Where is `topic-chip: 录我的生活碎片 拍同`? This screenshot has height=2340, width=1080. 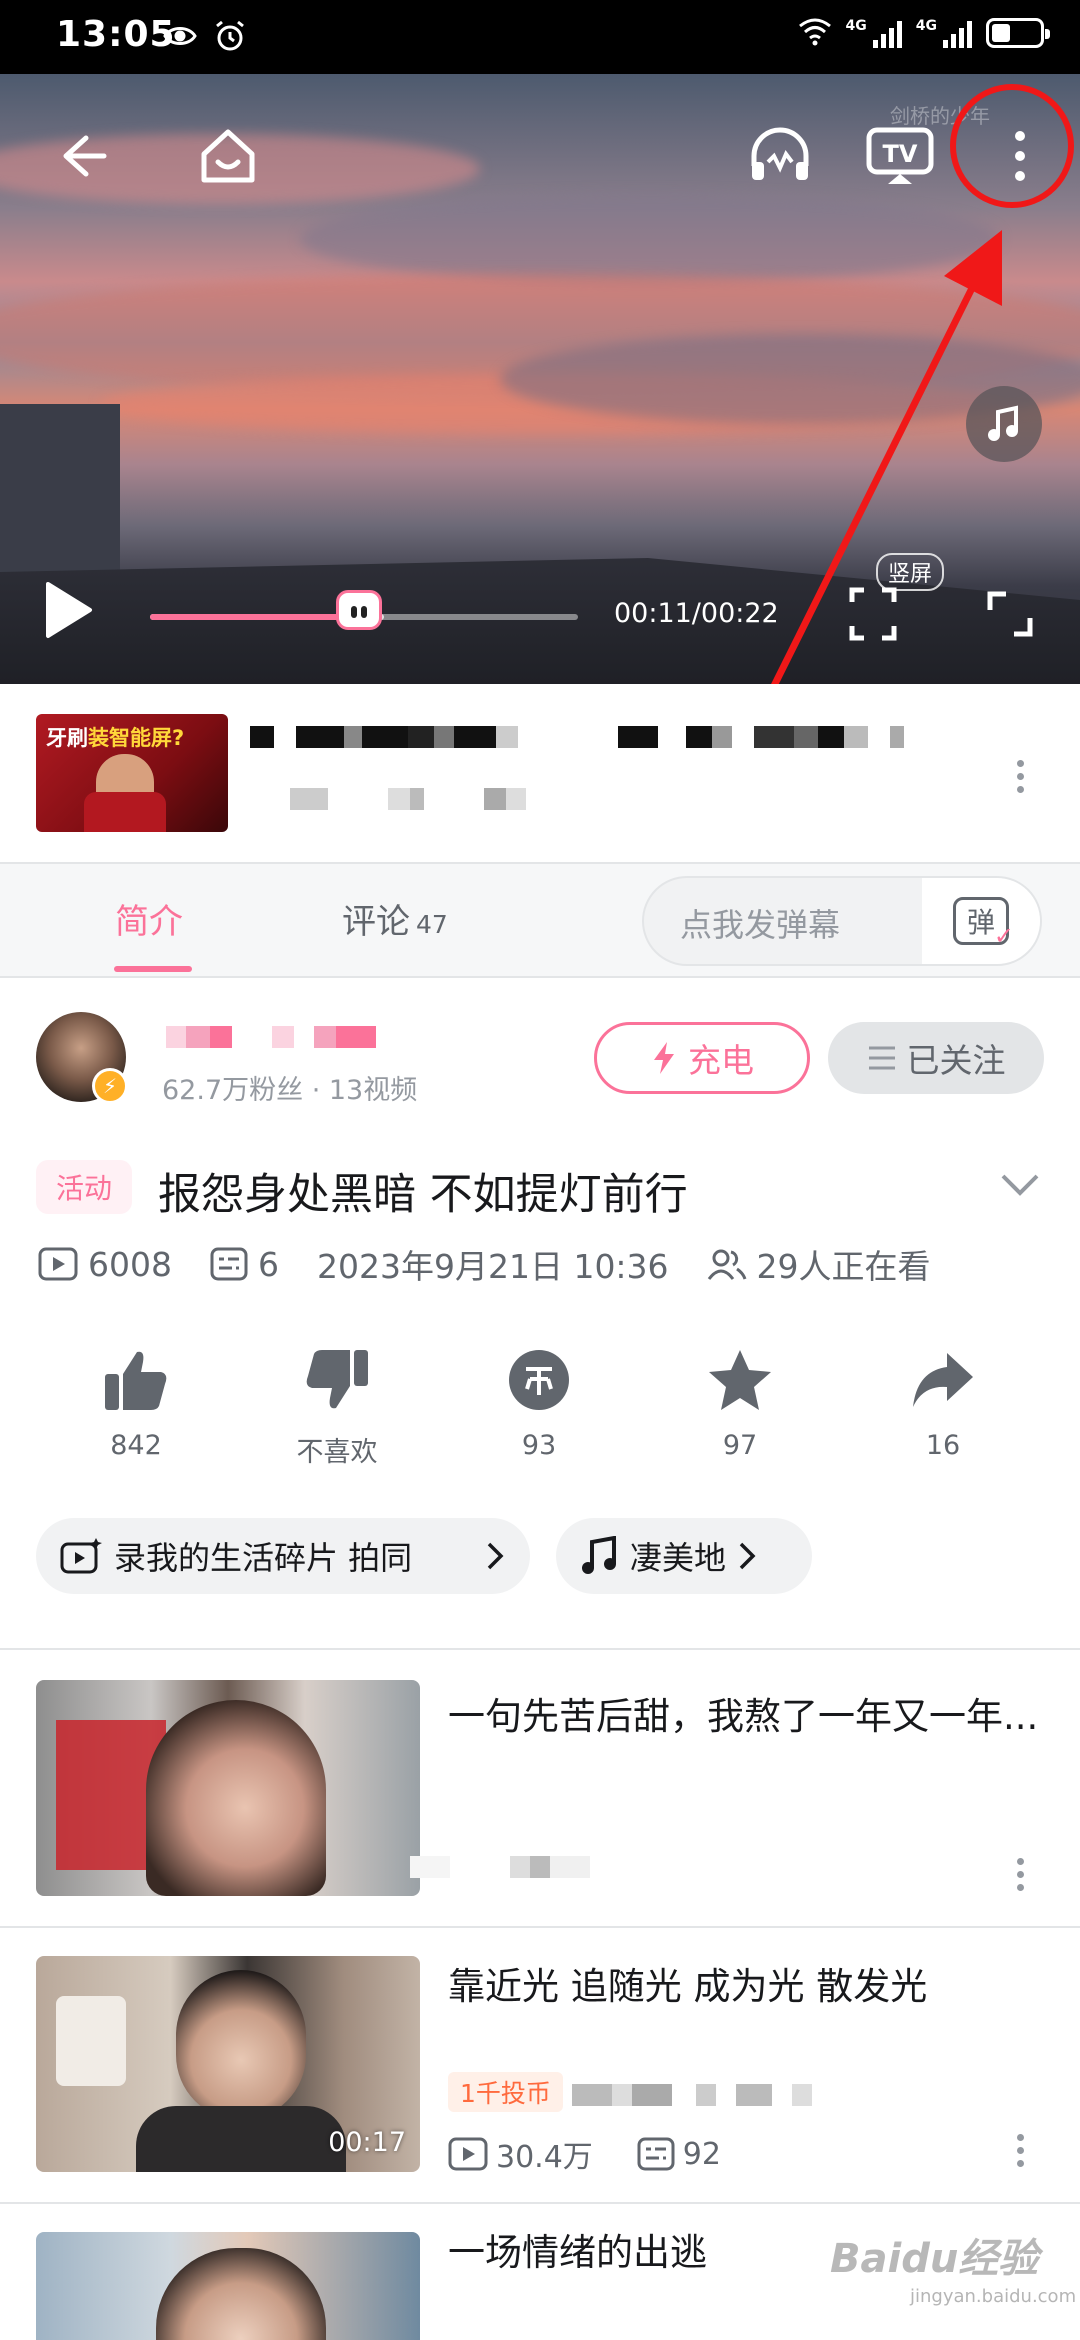 topic-chip: 录我的生活碎片 拍同 is located at coordinates (283, 1556).